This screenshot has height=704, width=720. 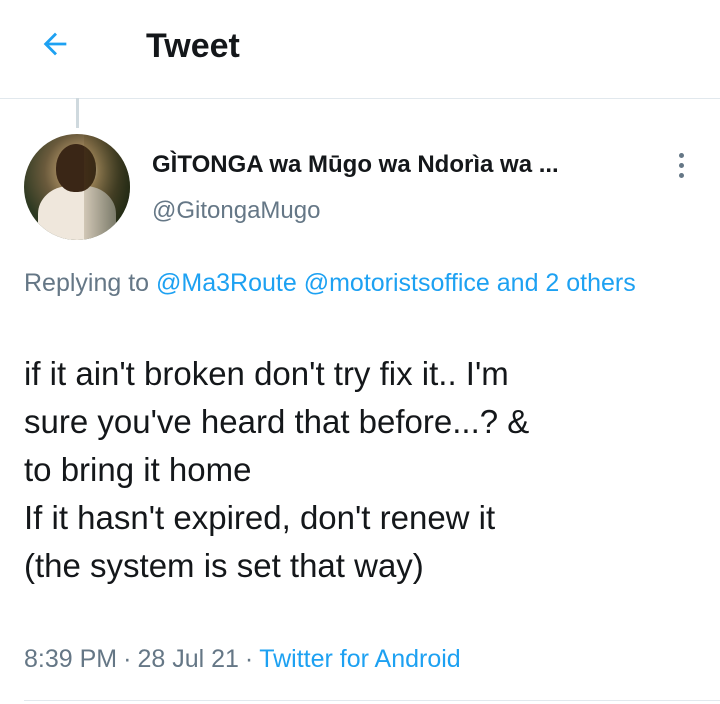 What do you see at coordinates (242, 659) in the screenshot?
I see `tweet-metadata: 8:39 PM · 28 Jul 21 · Twitter for Android` at bounding box center [242, 659].